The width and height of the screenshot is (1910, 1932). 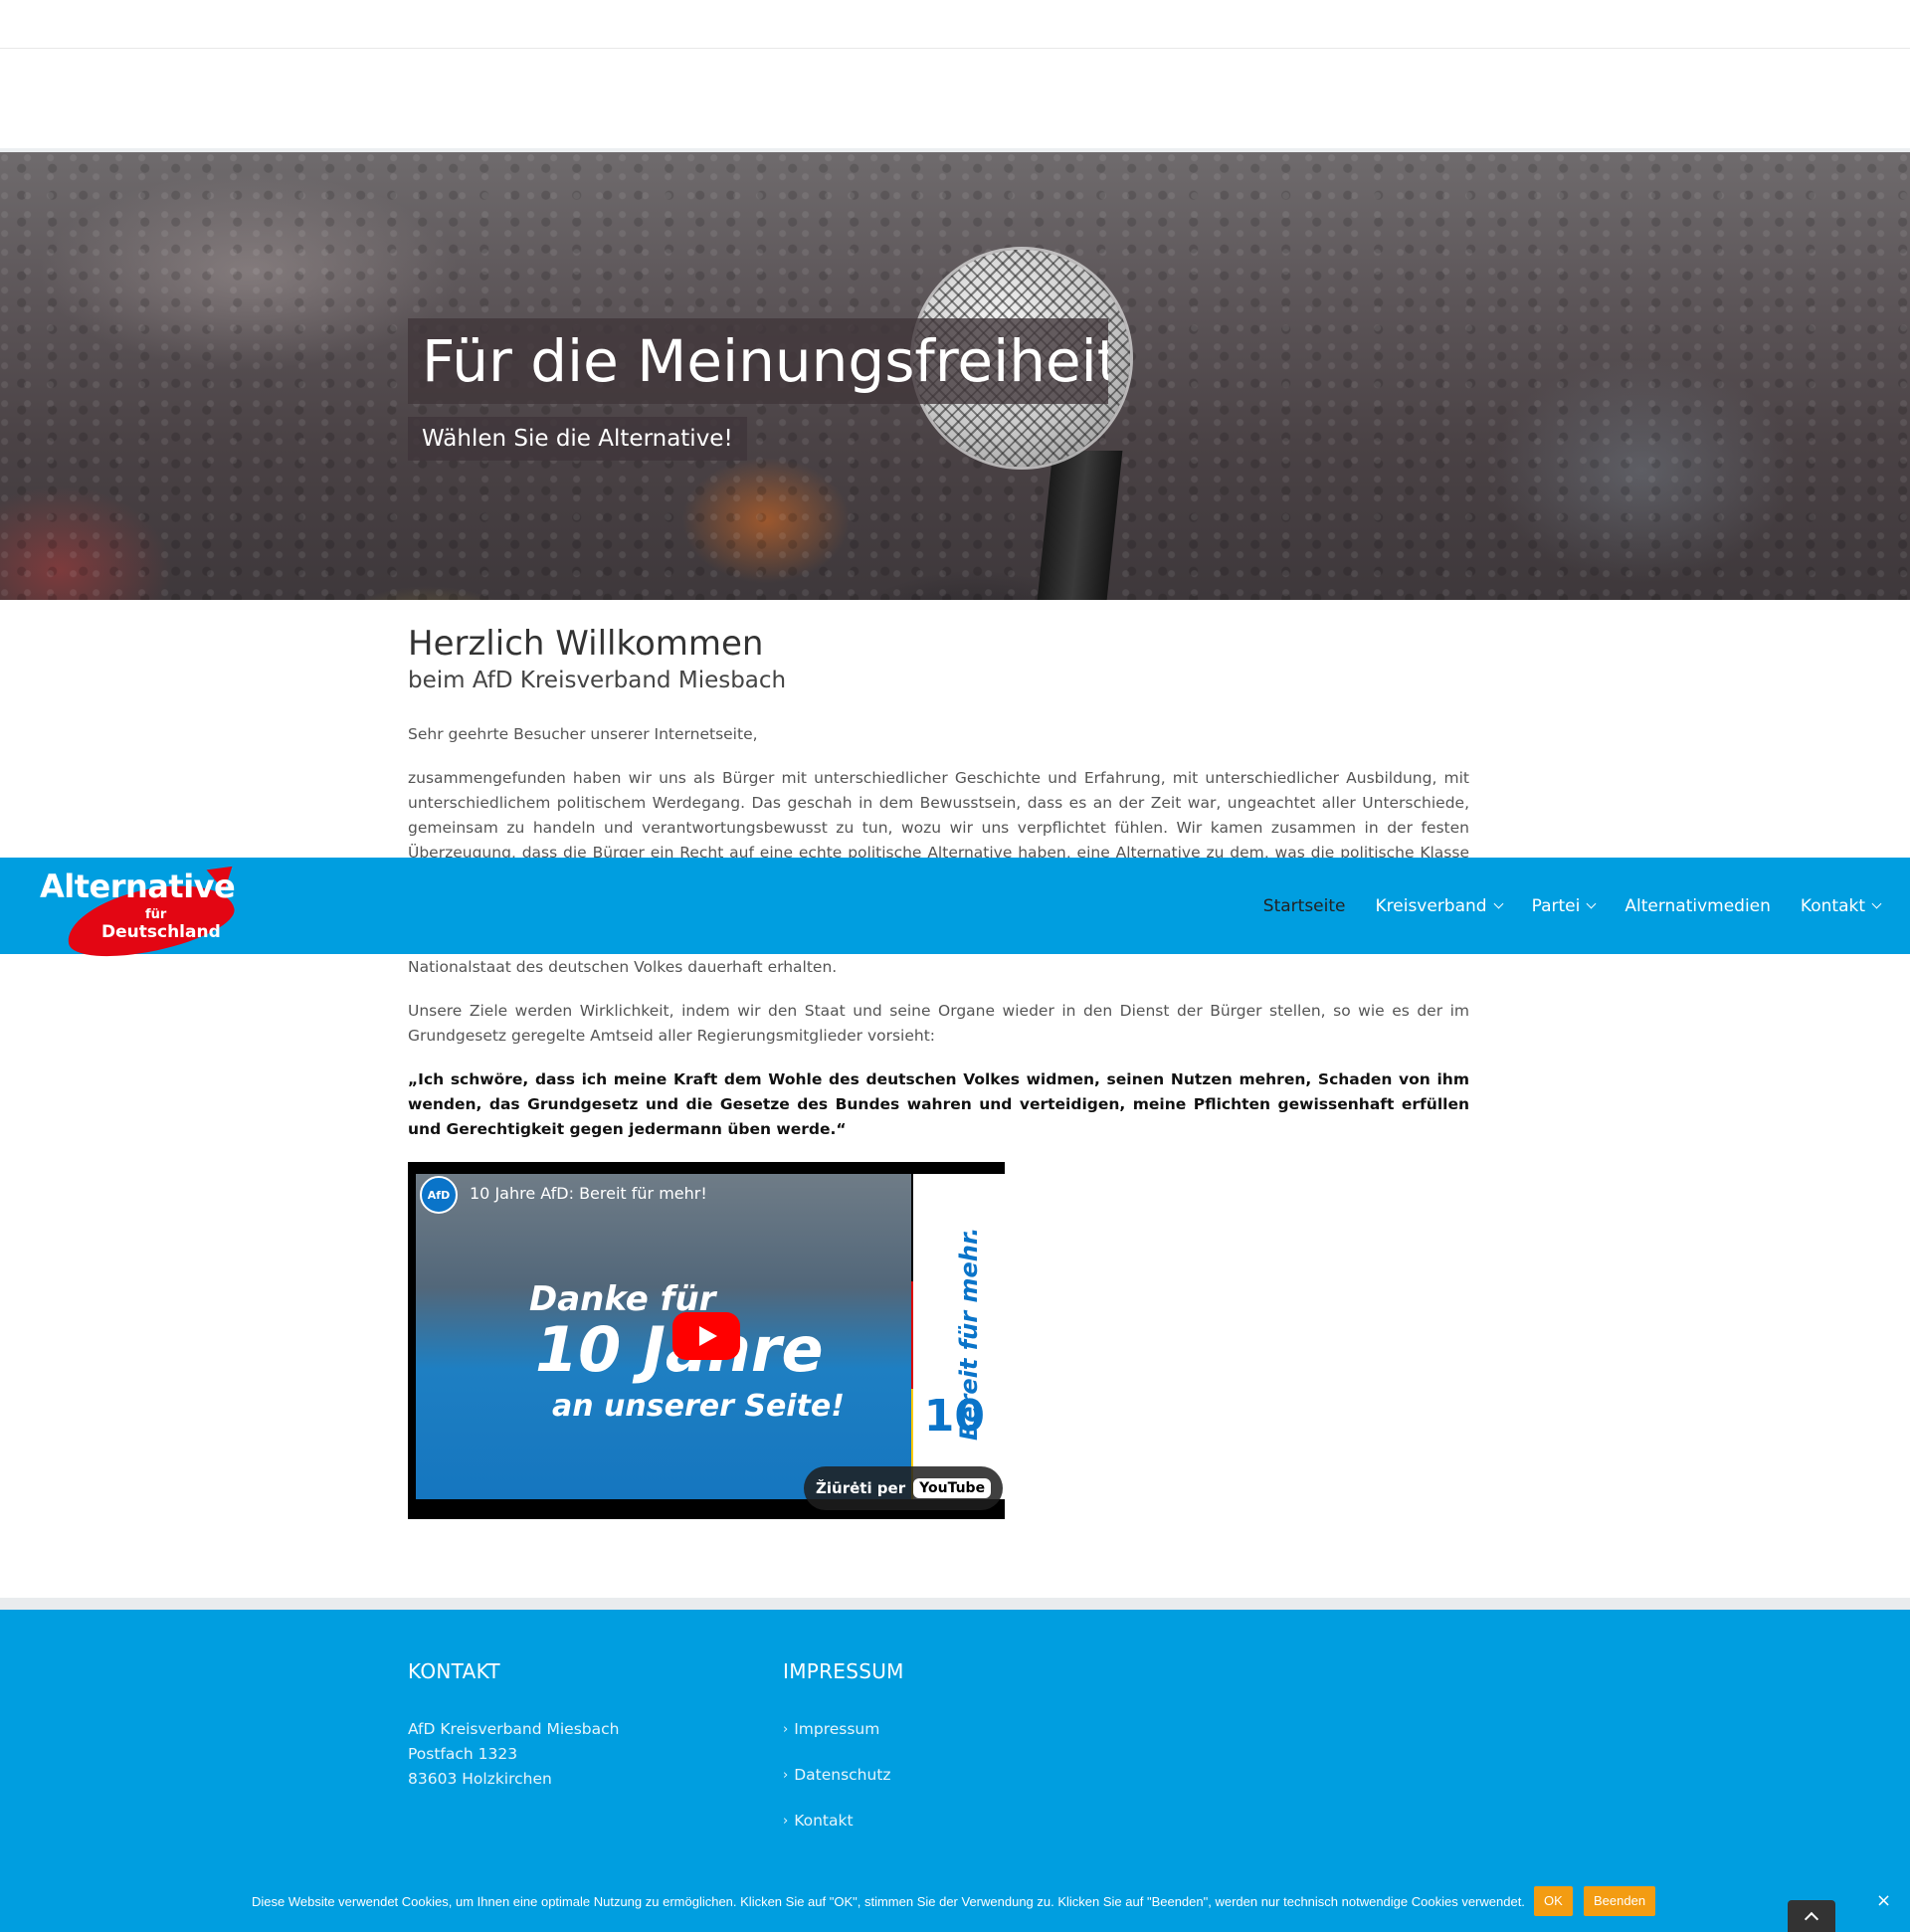 I want to click on menu-item-partei: Partei, so click(x=1564, y=905).